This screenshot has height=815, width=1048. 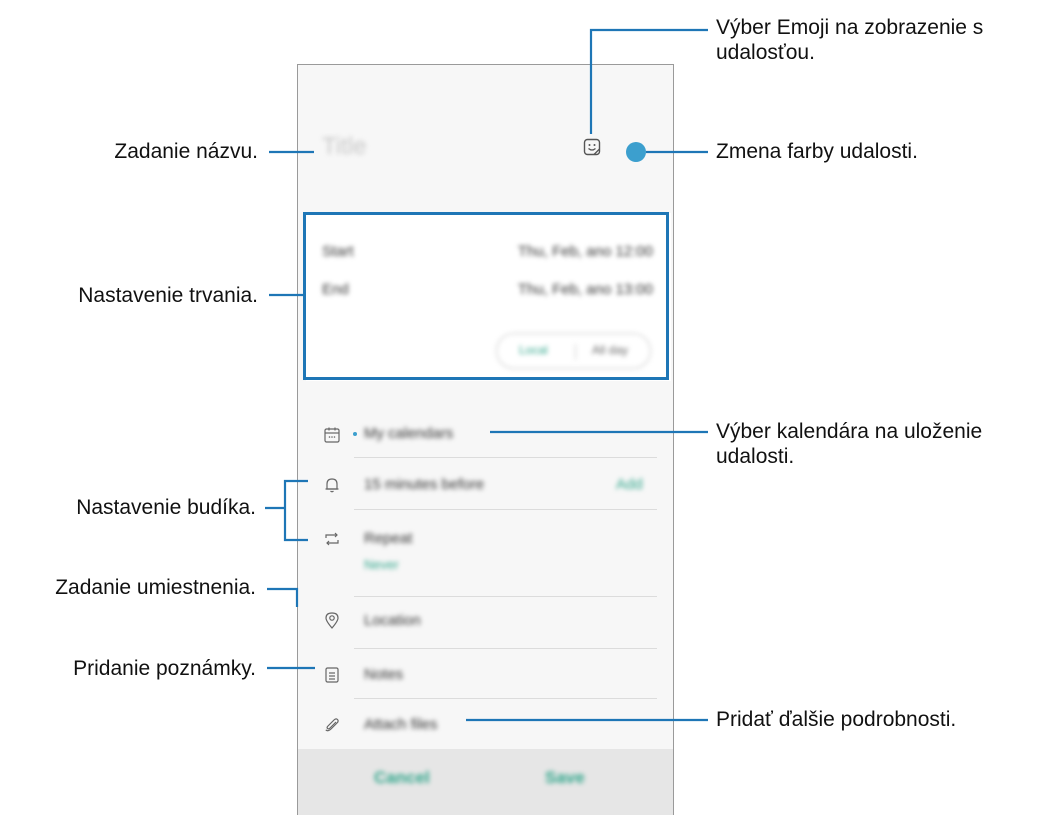 I want to click on annotation-color: Zmena farby udalosti., so click(x=817, y=151).